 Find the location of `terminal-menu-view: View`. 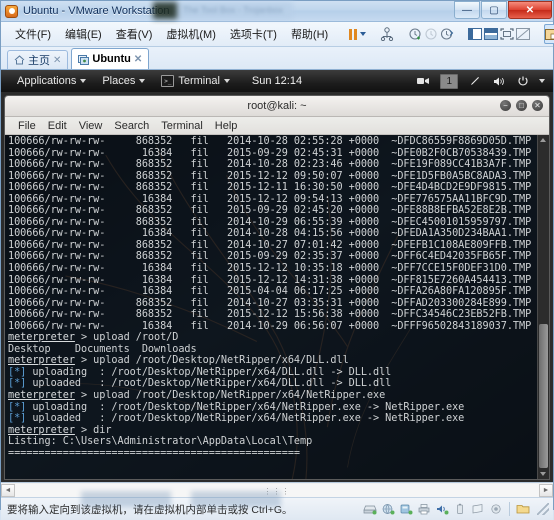

terminal-menu-view: View is located at coordinates (91, 126).